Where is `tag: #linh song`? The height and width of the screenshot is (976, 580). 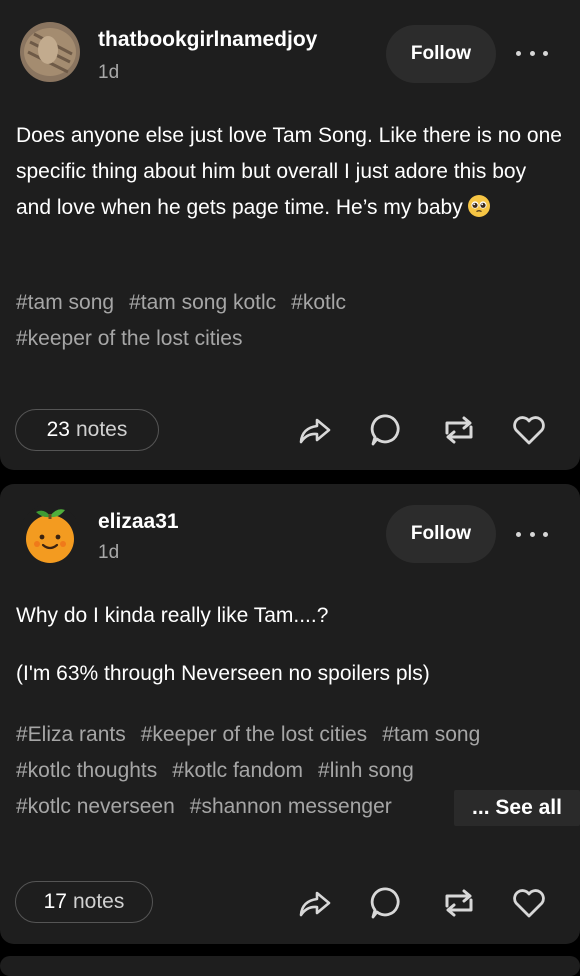 tag: #linh song is located at coordinates (366, 770).